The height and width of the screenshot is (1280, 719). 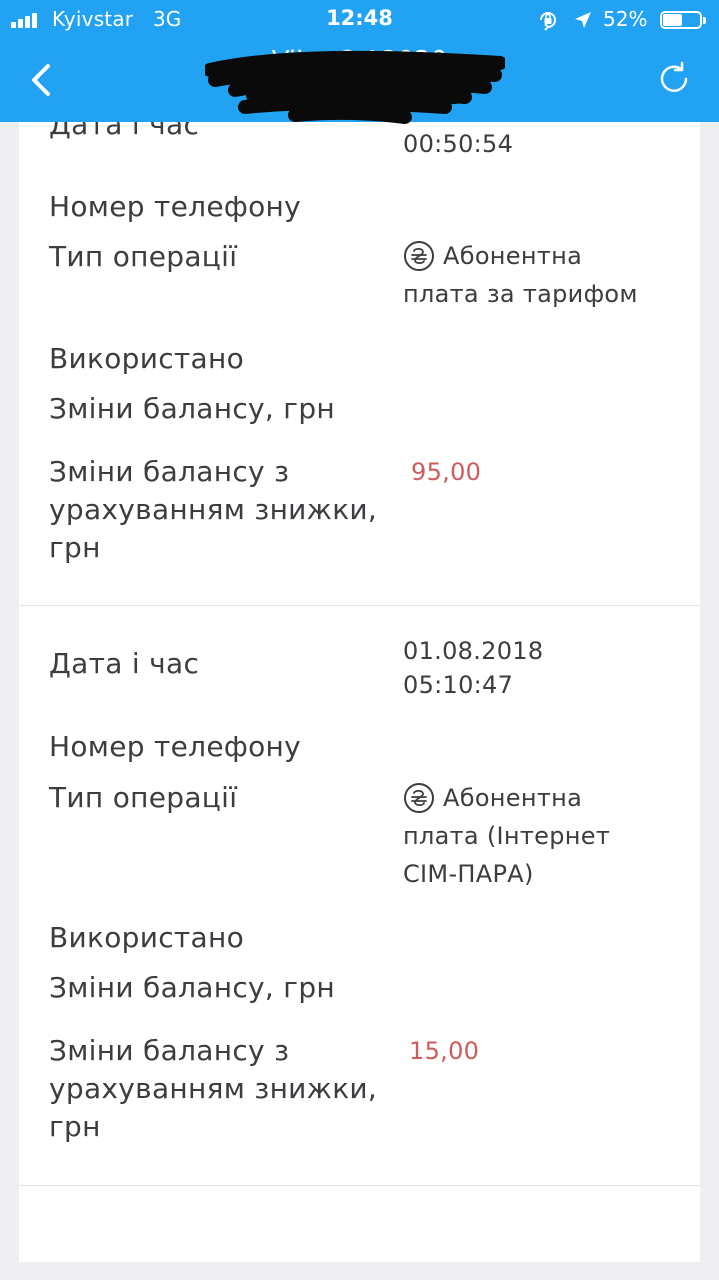 I want to click on date-label: Дата і час, so click(x=124, y=663).